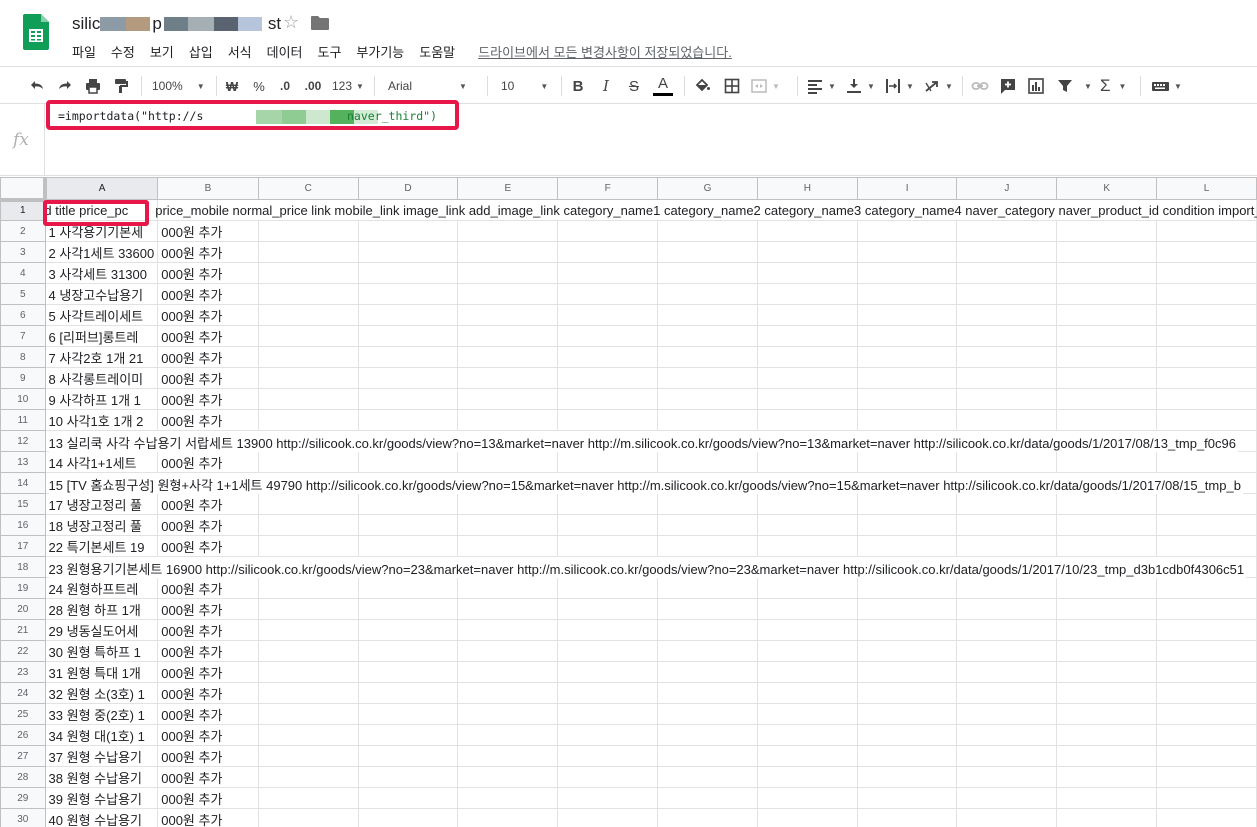 This screenshot has height=827, width=1257. What do you see at coordinates (437, 51) in the screenshot?
I see `menu-help: 도움말` at bounding box center [437, 51].